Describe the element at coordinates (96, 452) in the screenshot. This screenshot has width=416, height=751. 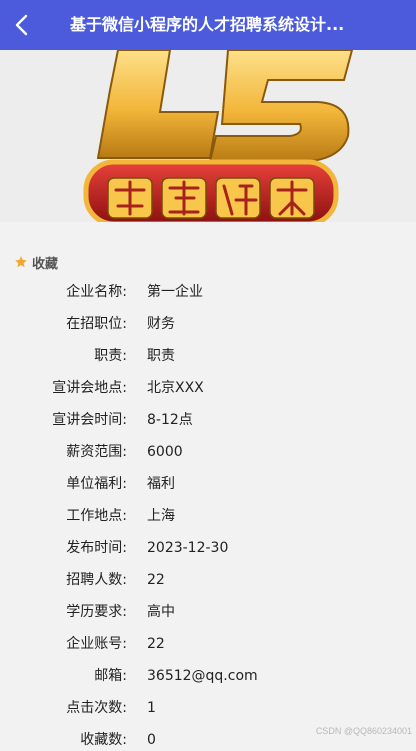
I see `detail-label: 薪资范围:` at that location.